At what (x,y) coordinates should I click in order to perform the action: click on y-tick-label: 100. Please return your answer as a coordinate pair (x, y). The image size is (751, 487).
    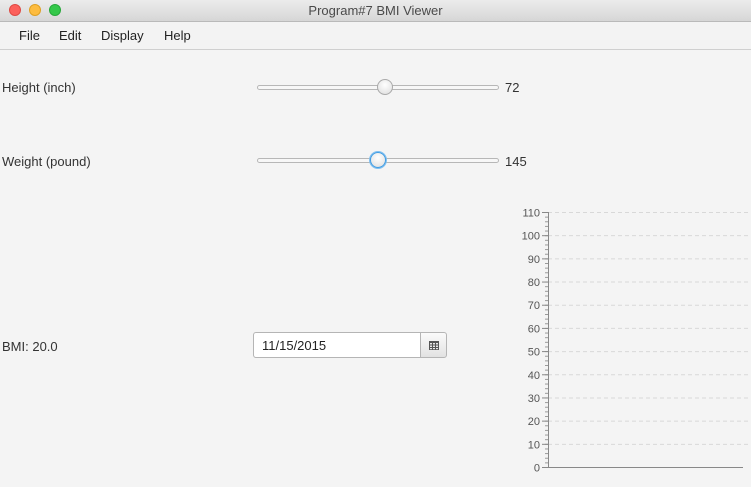
    Looking at the image, I should click on (531, 237).